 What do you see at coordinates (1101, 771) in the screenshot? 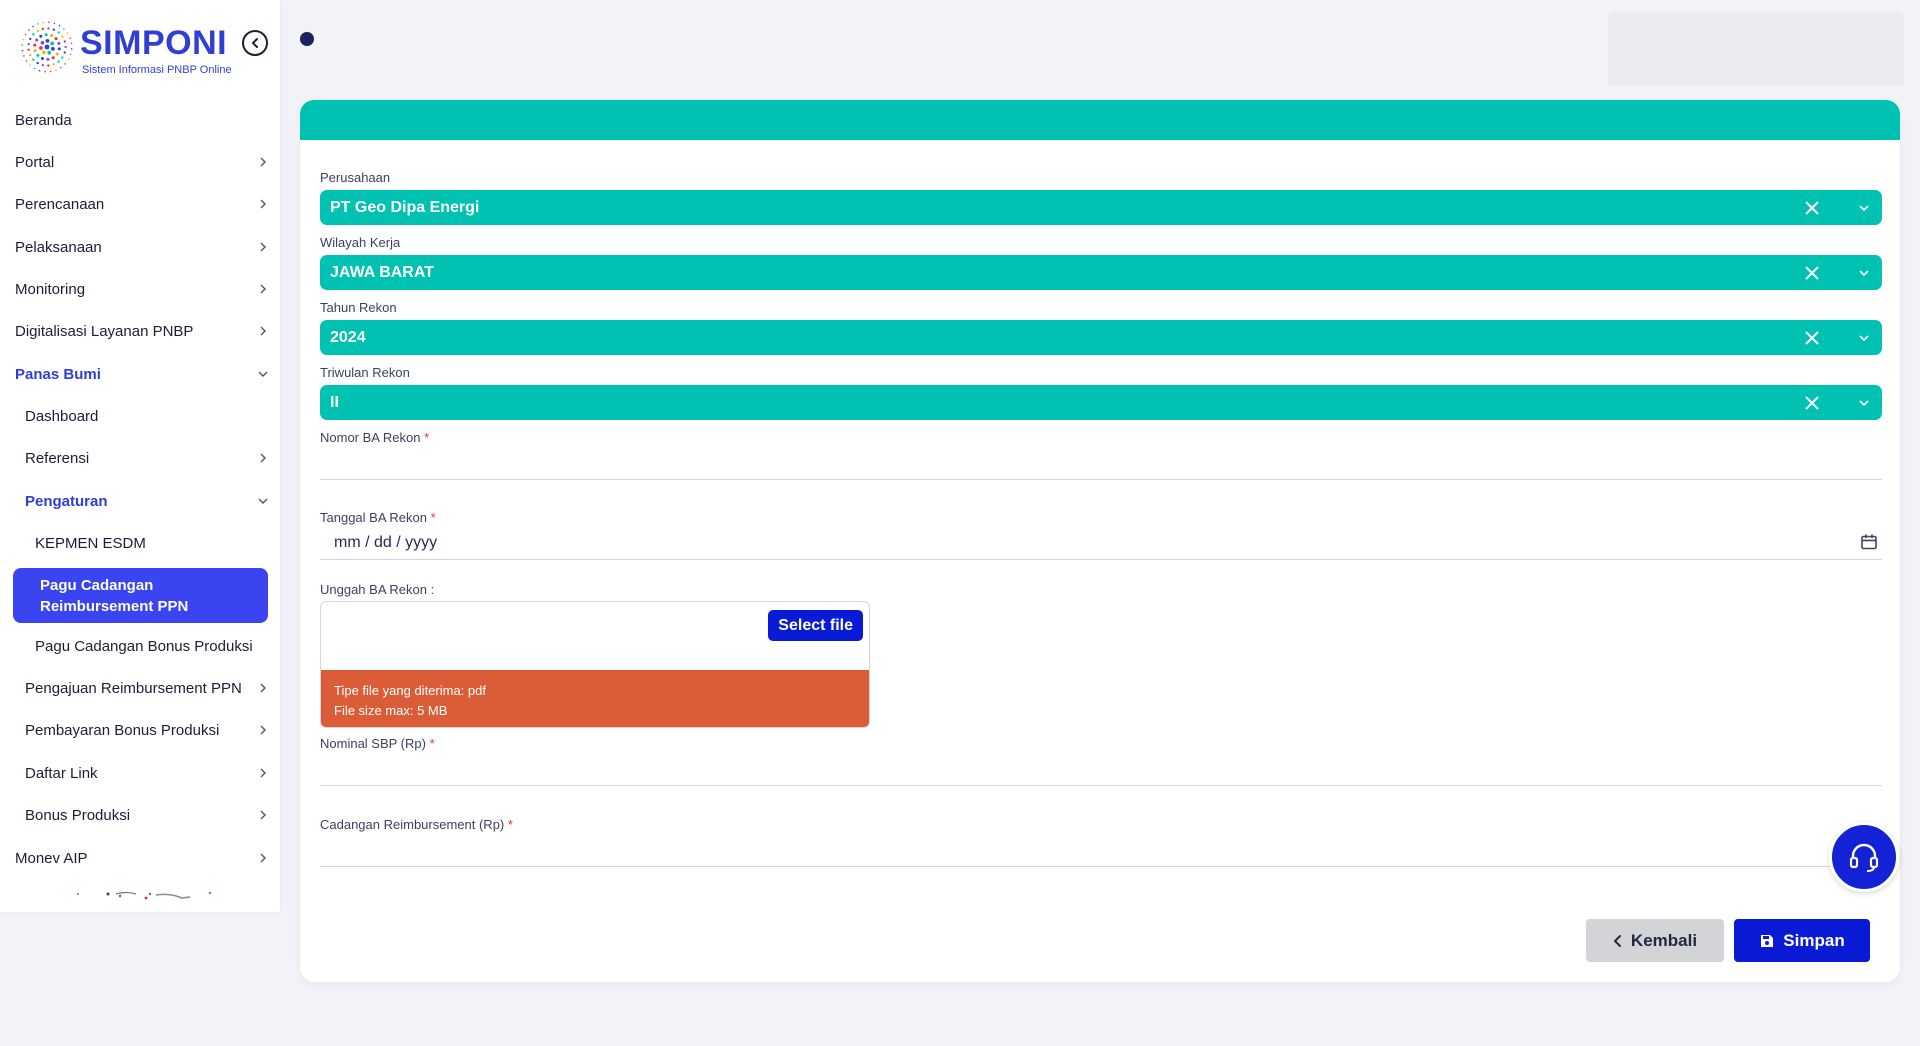
I see `nominal-sbp-input` at bounding box center [1101, 771].